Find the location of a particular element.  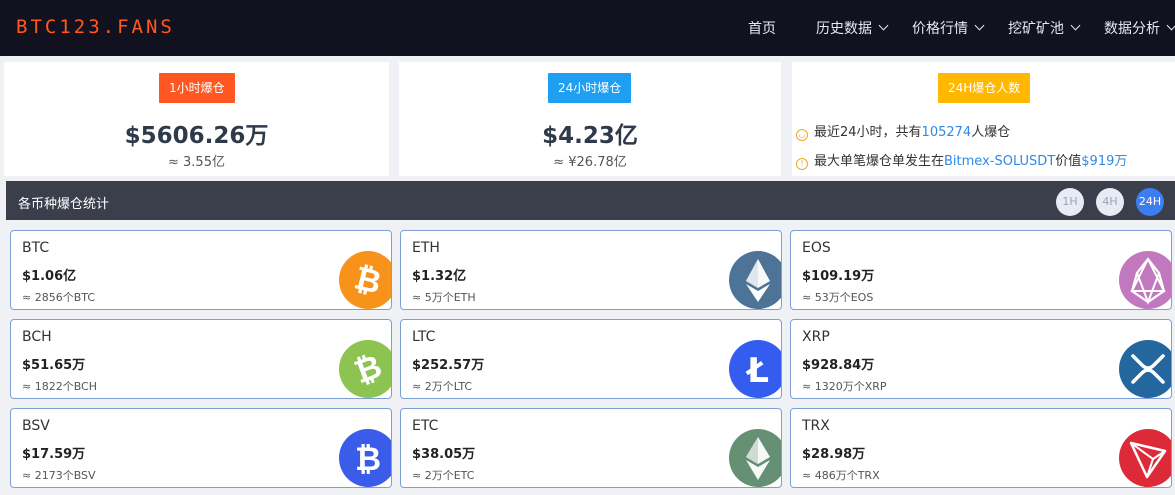

eos-icon is located at coordinates (1145, 280).